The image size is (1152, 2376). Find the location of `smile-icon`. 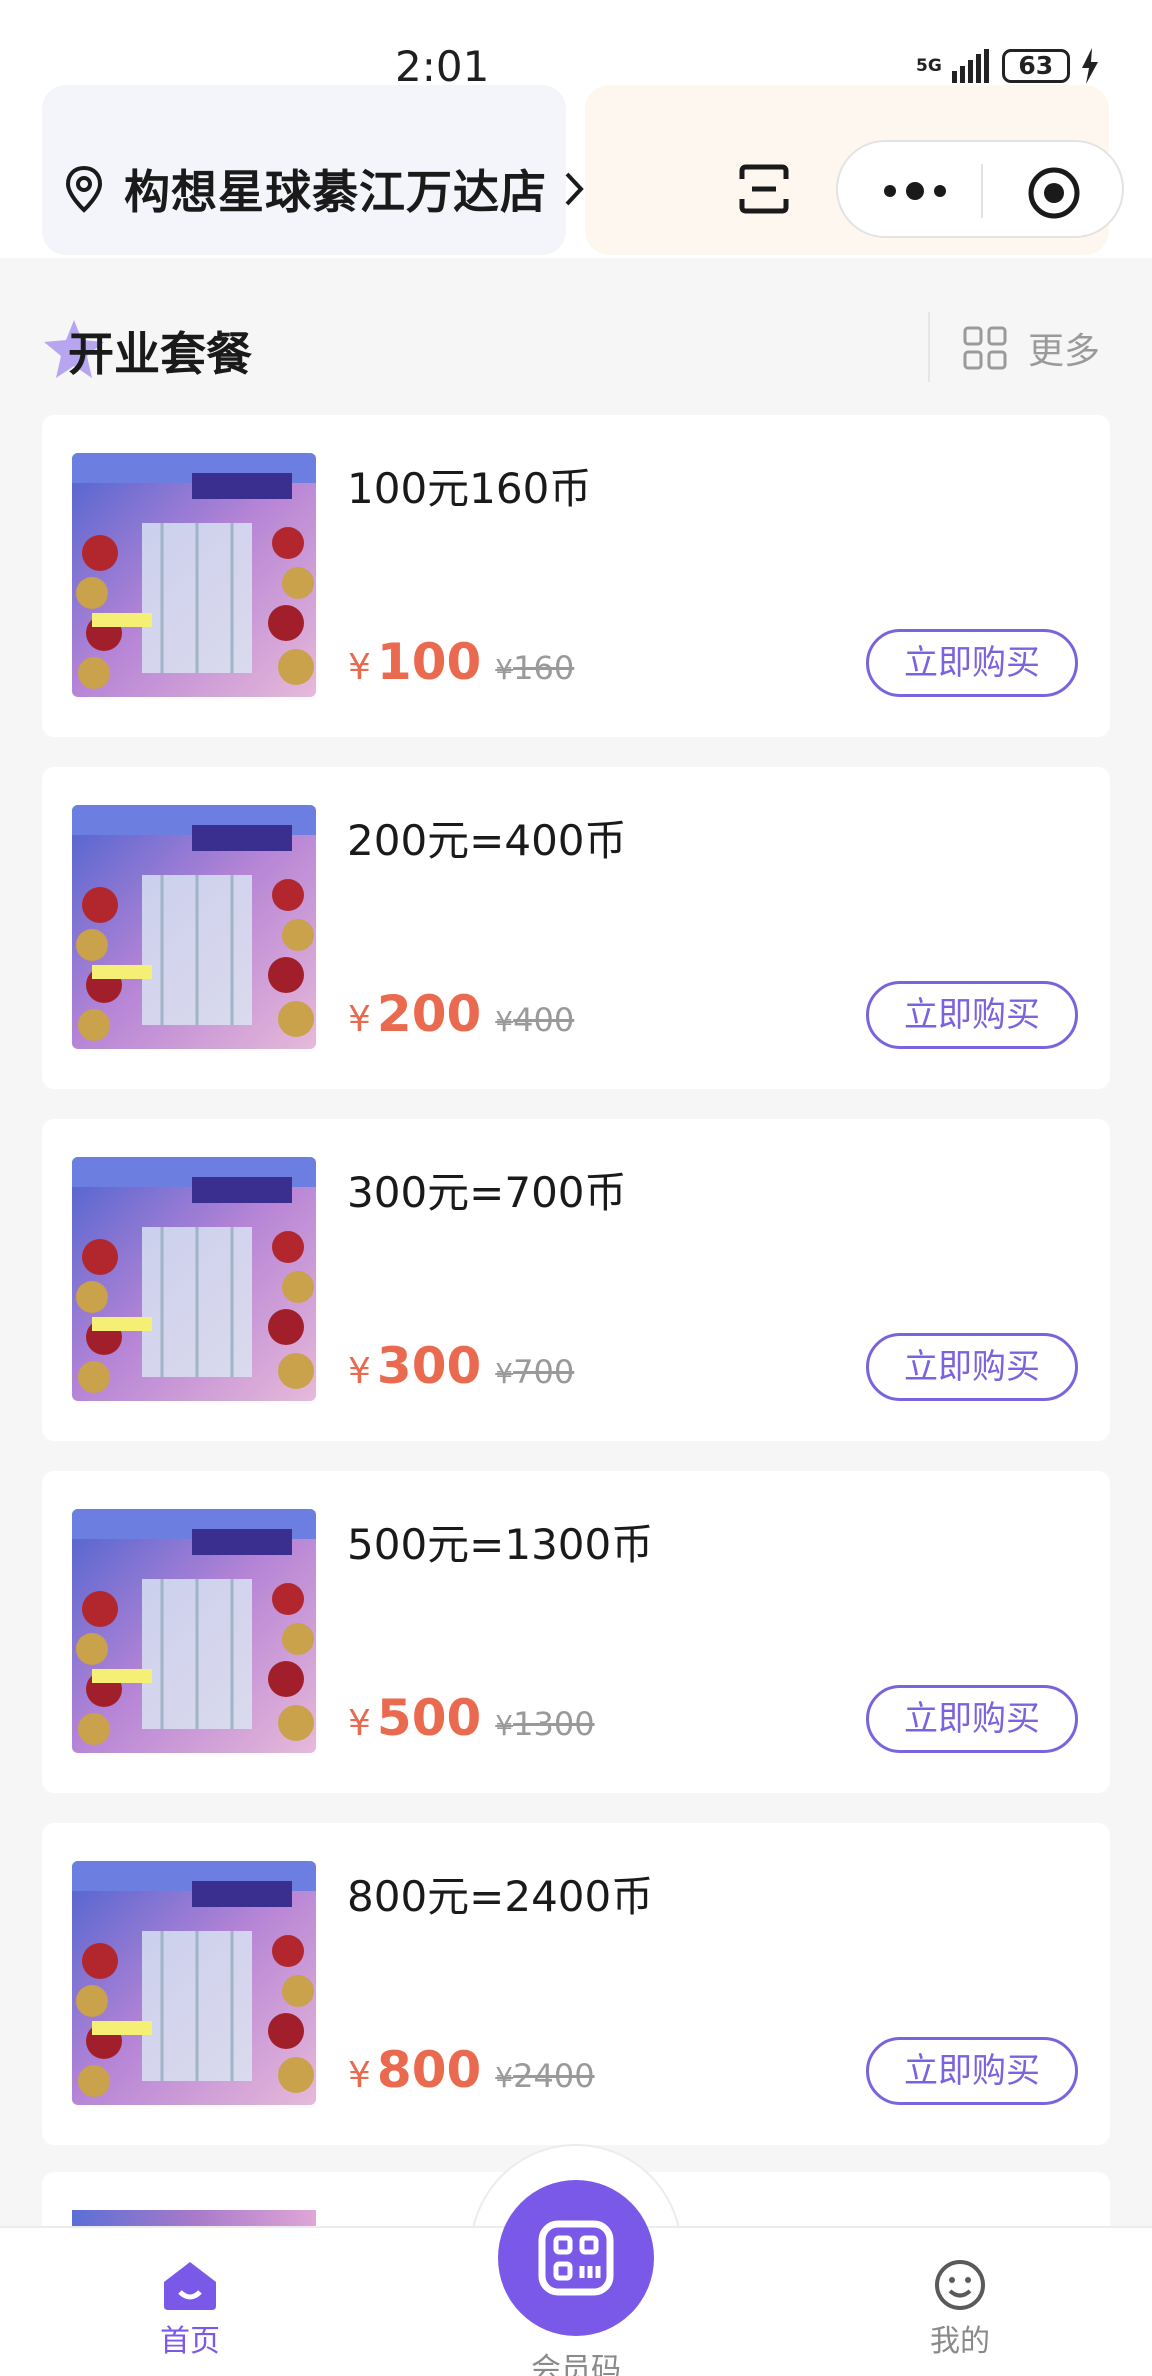

smile-icon is located at coordinates (960, 2285).